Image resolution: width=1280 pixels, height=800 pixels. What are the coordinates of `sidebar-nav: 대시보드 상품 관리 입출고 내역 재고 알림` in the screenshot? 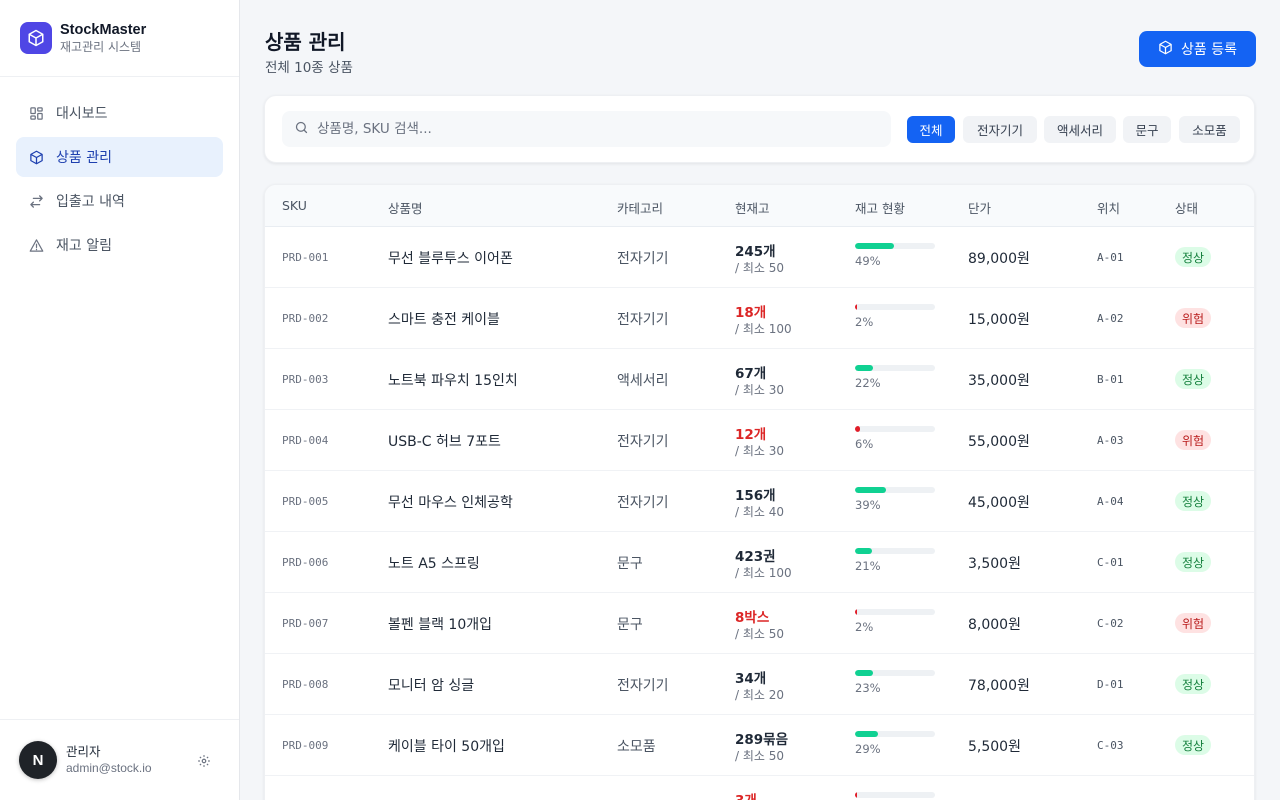 It's located at (119, 171).